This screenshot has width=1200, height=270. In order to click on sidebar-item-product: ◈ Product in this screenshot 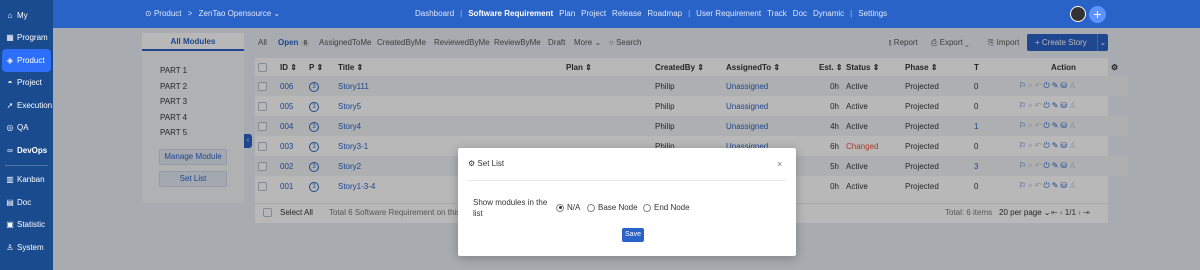, I will do `click(26, 60)`.